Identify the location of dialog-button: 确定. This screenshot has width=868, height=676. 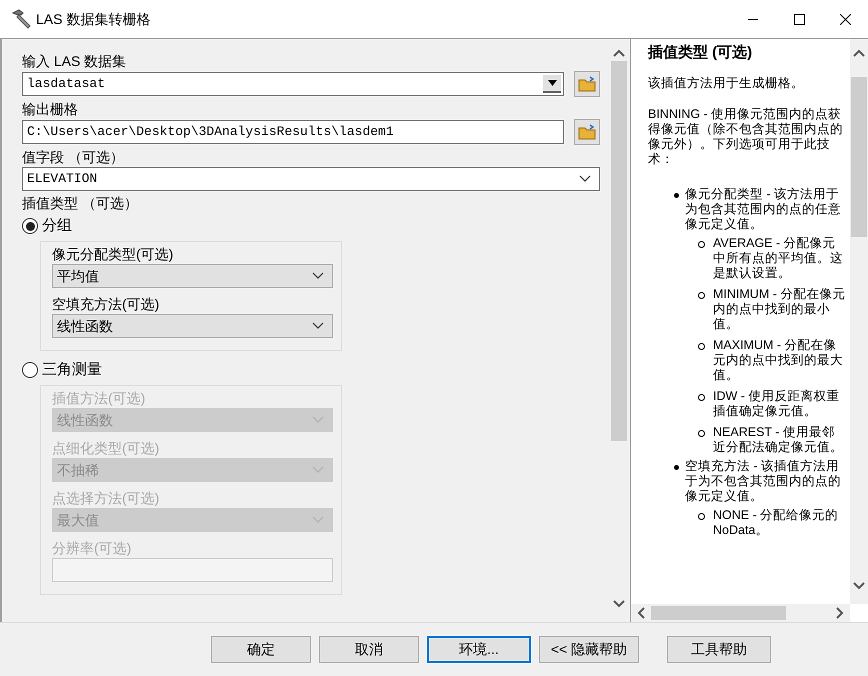
(261, 649).